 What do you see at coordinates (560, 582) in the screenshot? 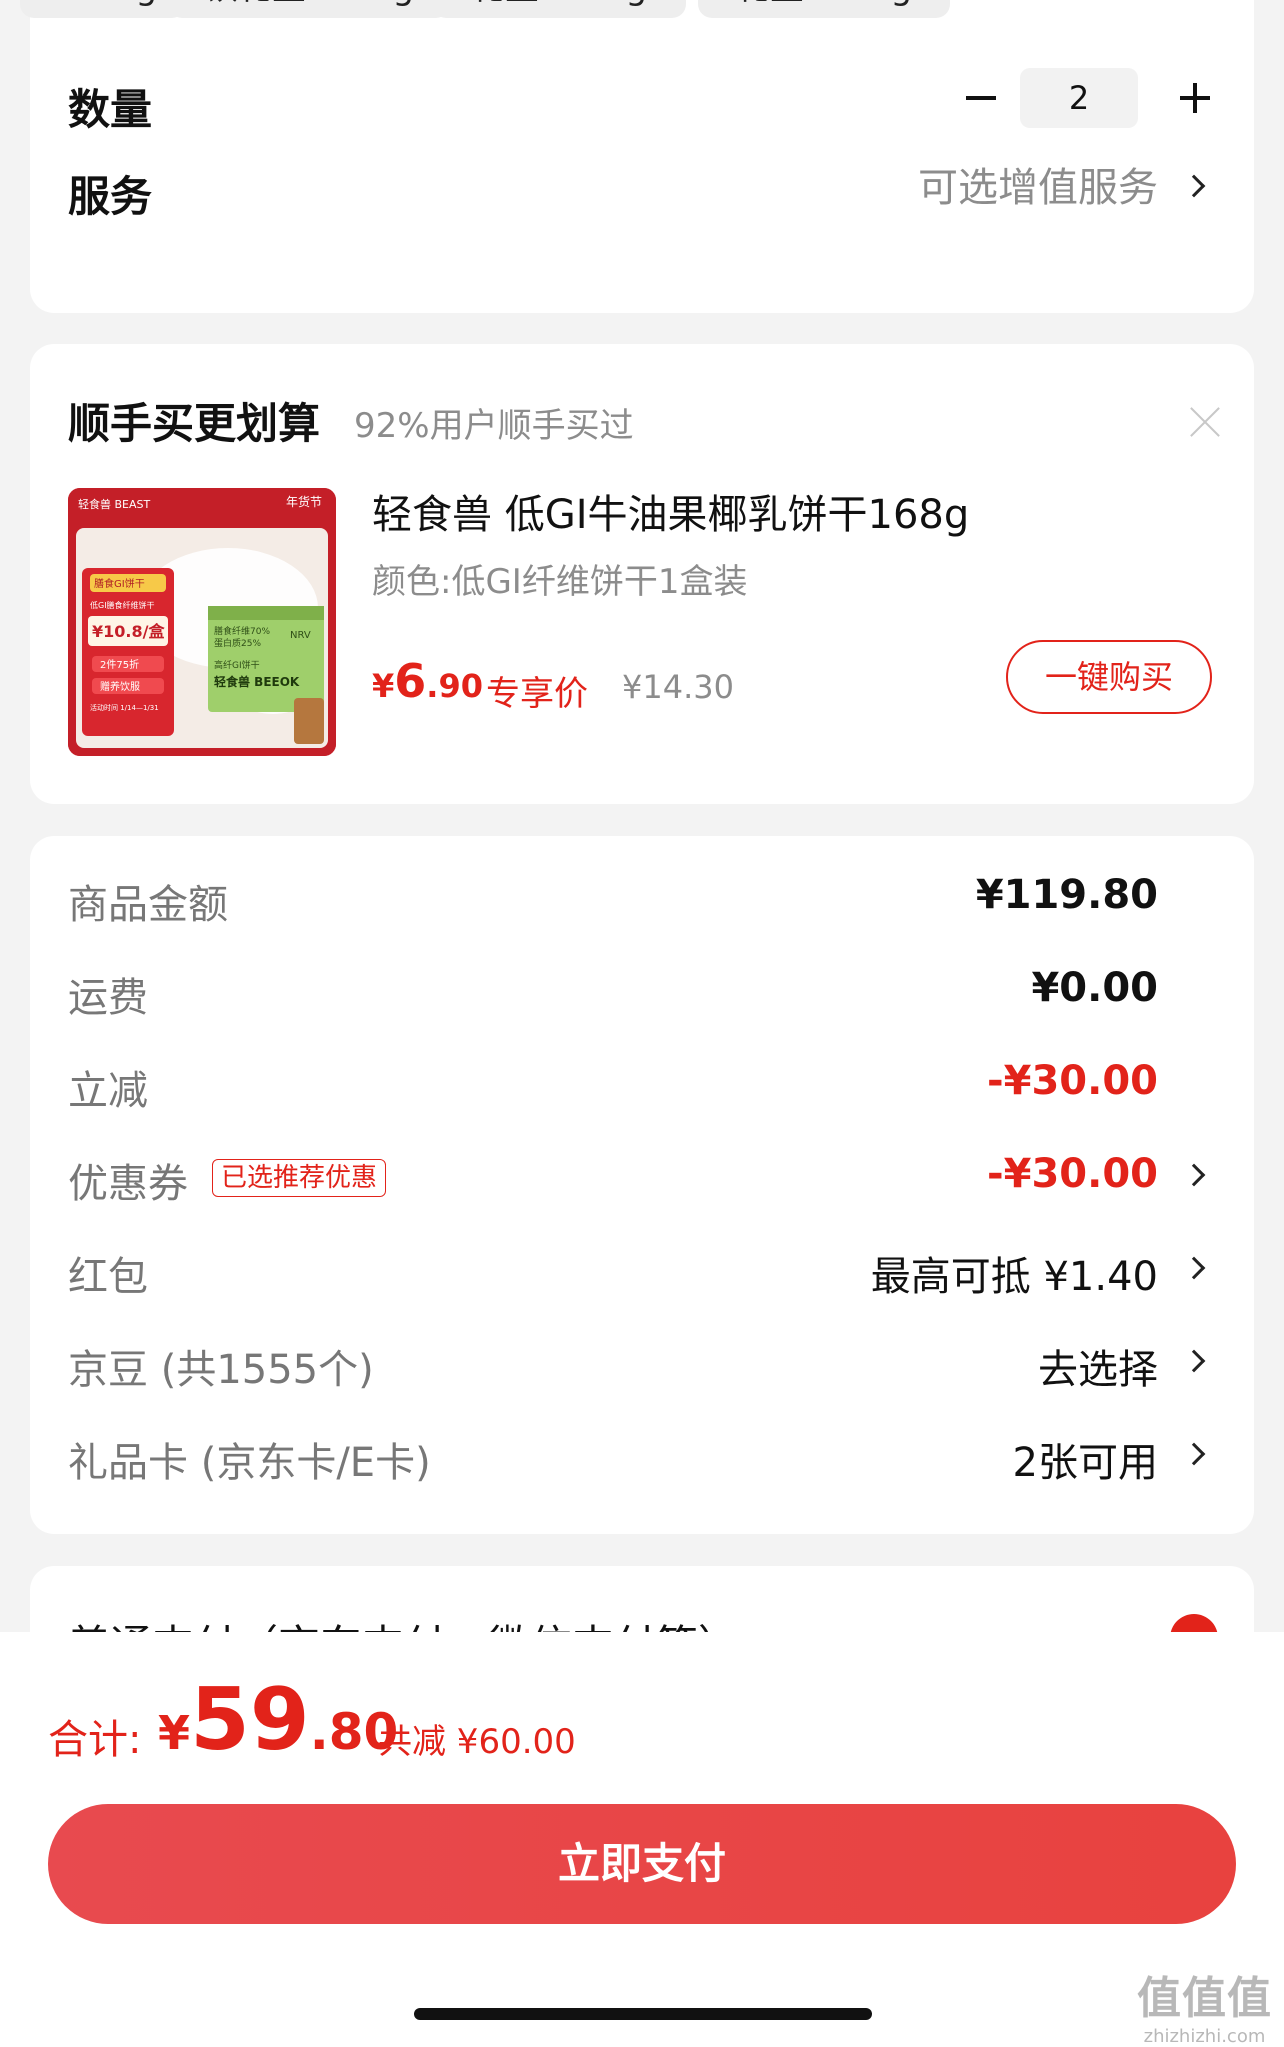
I see `addon-product-spec: 颜色:低GI纤维饼干1盒装` at bounding box center [560, 582].